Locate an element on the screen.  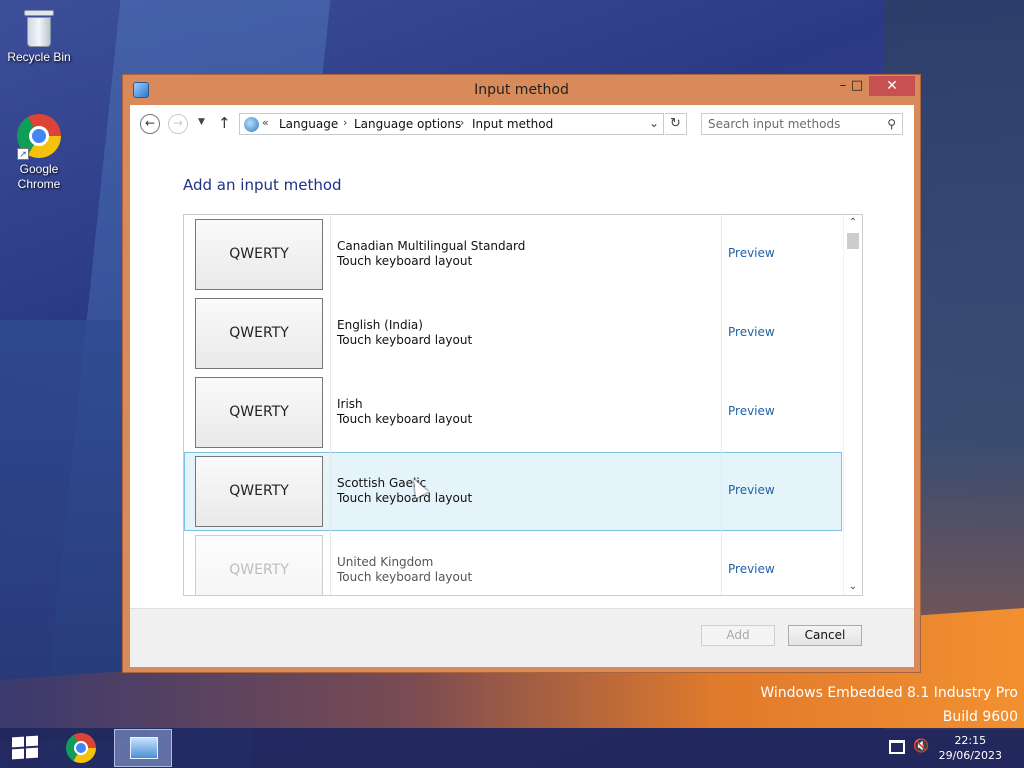
search-input is located at coordinates (793, 124).